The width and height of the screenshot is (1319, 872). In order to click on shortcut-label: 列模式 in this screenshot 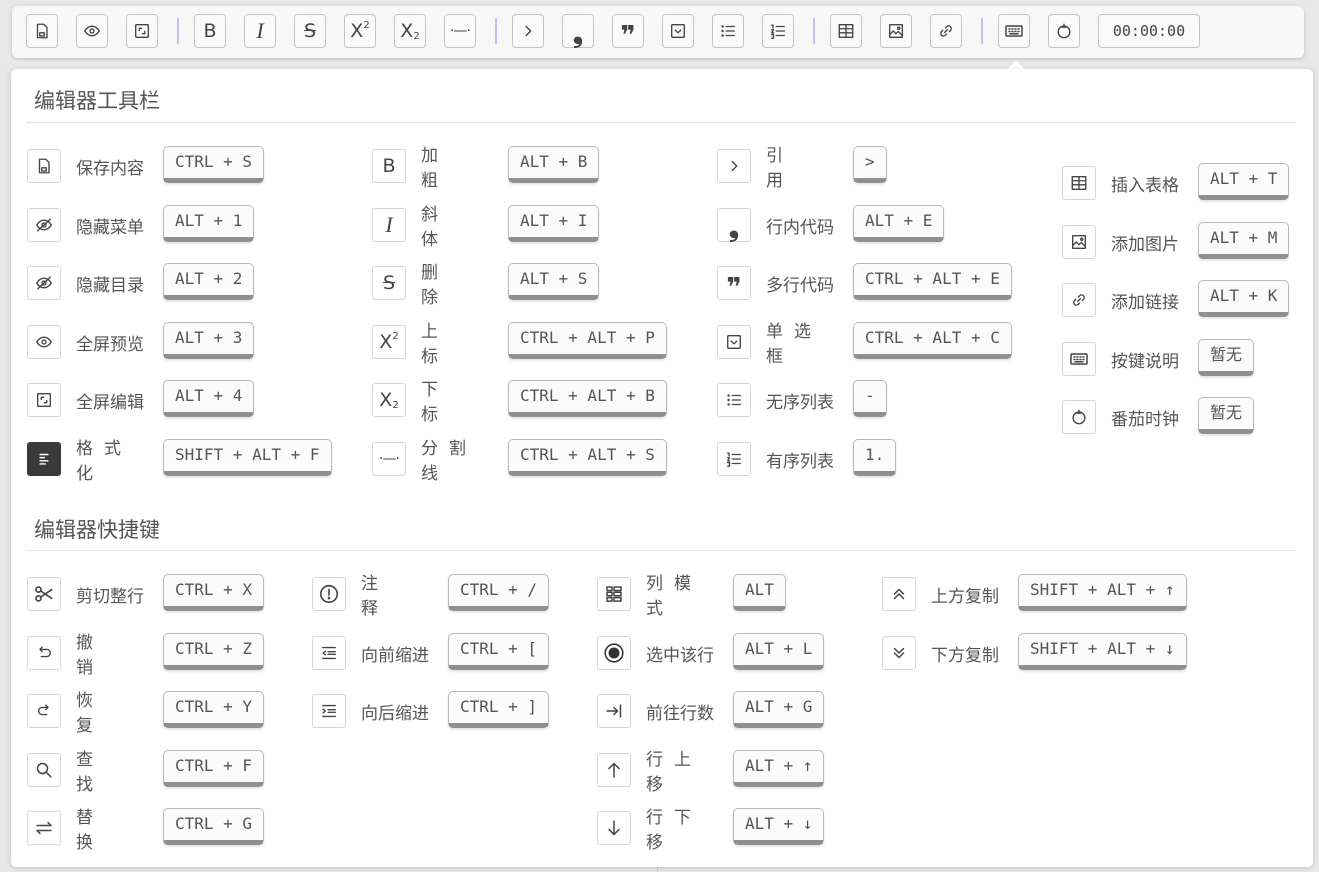, I will do `click(674, 596)`.